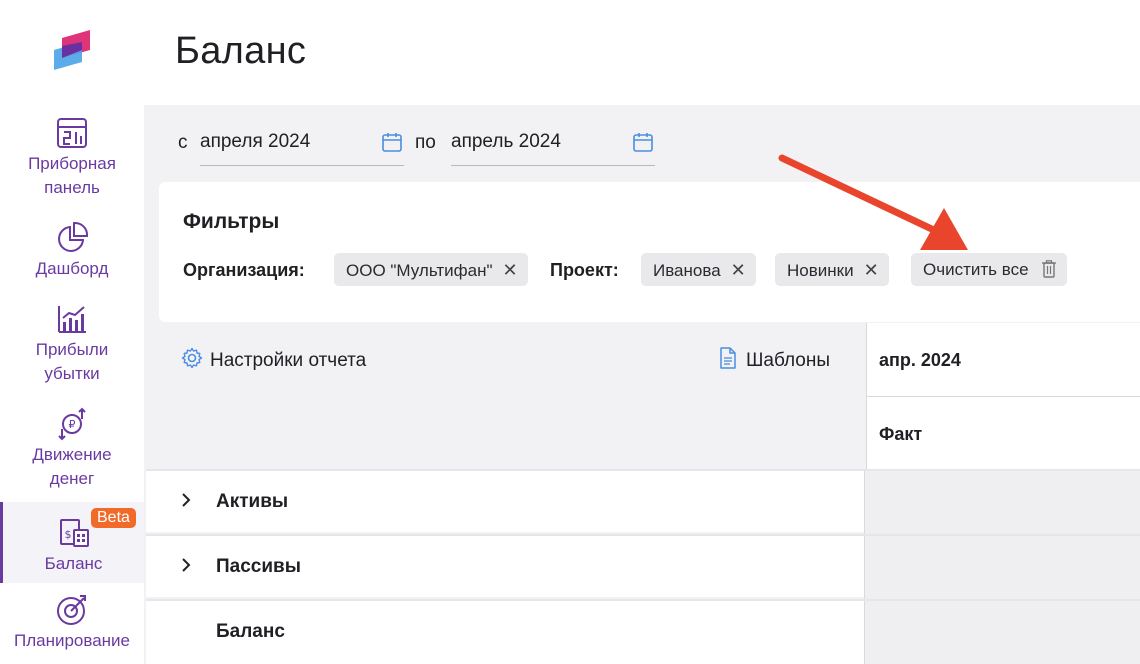  I want to click on date-from-value: апреля 2024, so click(255, 141).